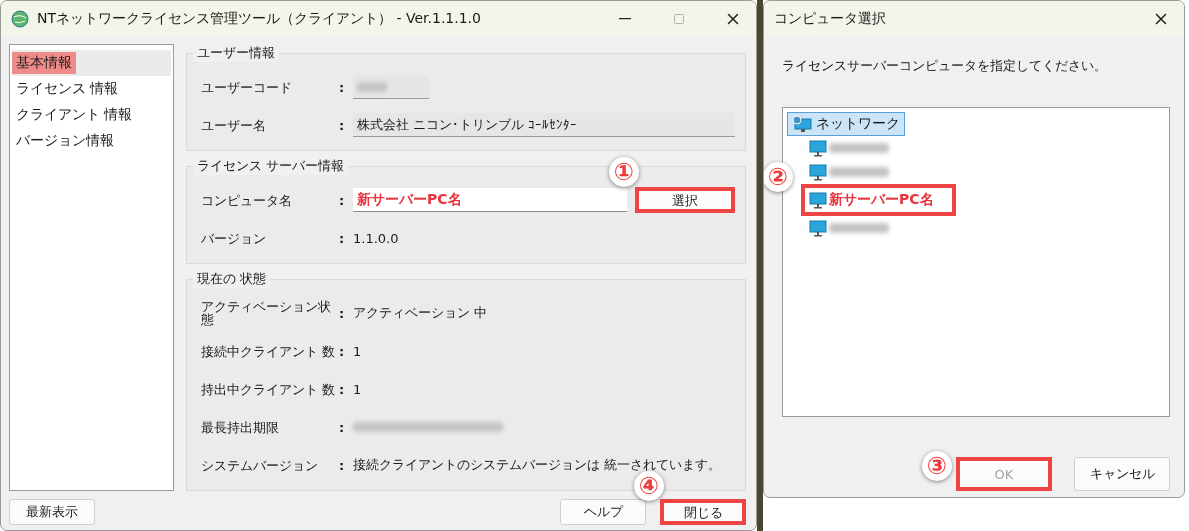 This screenshot has height=531, width=1189. Describe the element at coordinates (544, 125) in the screenshot. I see `user-name-field: 株式会社 ニコン･トリンブル ｺｰﾙｾﾝﾀｰ` at that location.